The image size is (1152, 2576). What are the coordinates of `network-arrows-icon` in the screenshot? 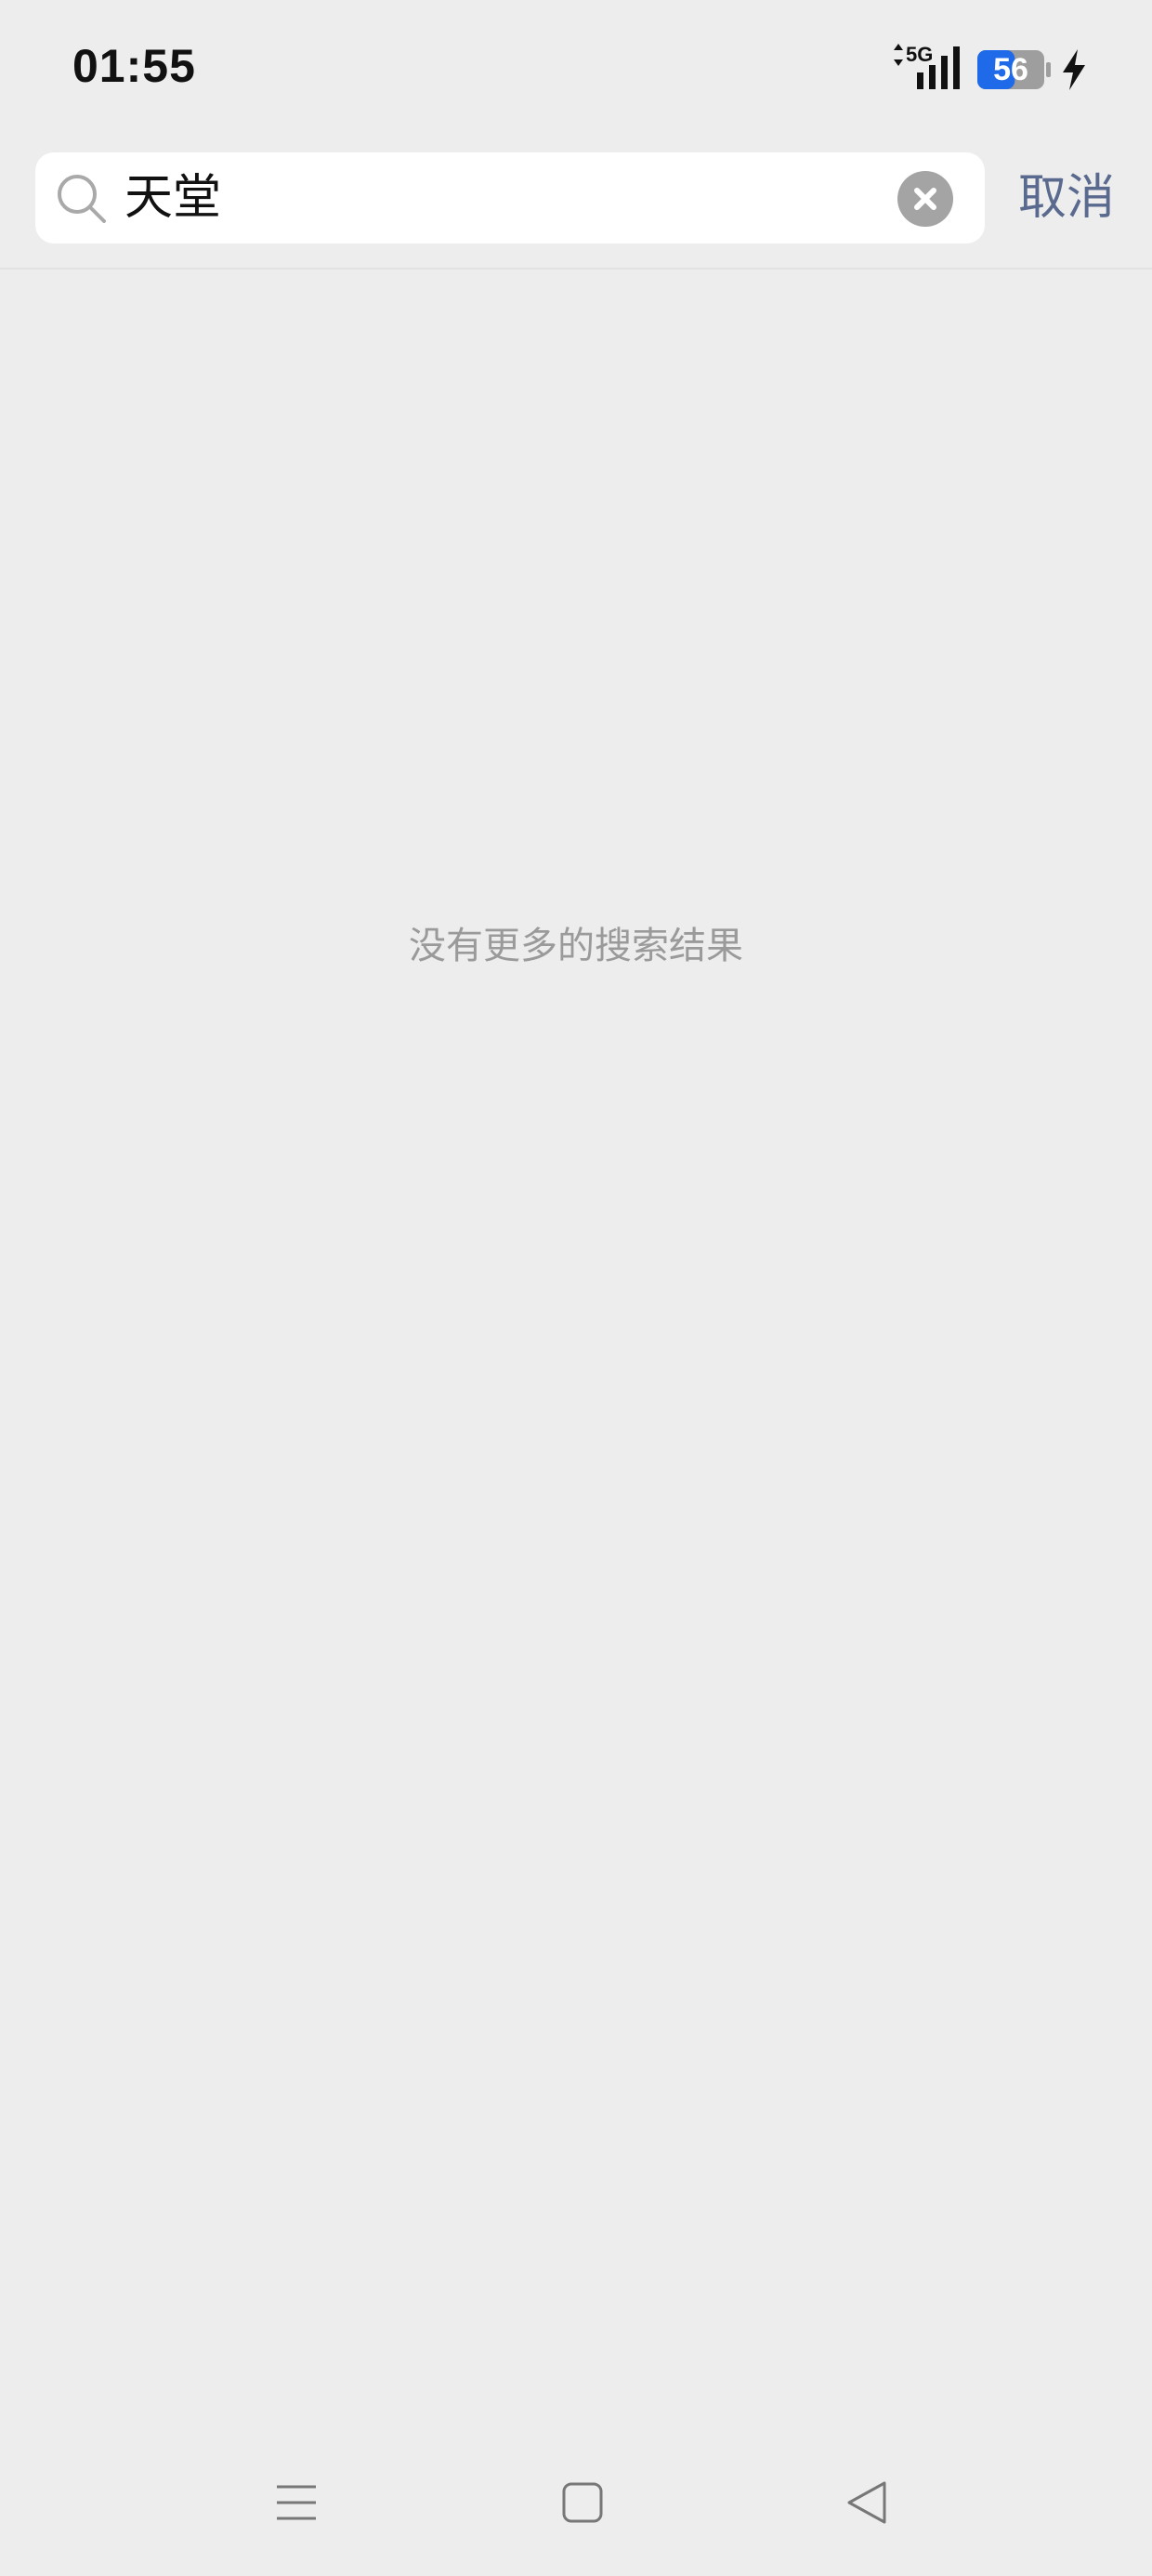 It's located at (898, 55).